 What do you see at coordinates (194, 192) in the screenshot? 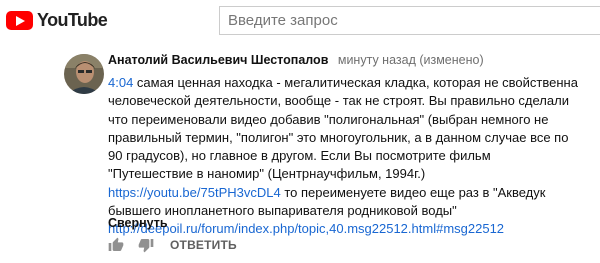
I see `youtube-link: https://youtu.be/75tPH3vcDL4` at bounding box center [194, 192].